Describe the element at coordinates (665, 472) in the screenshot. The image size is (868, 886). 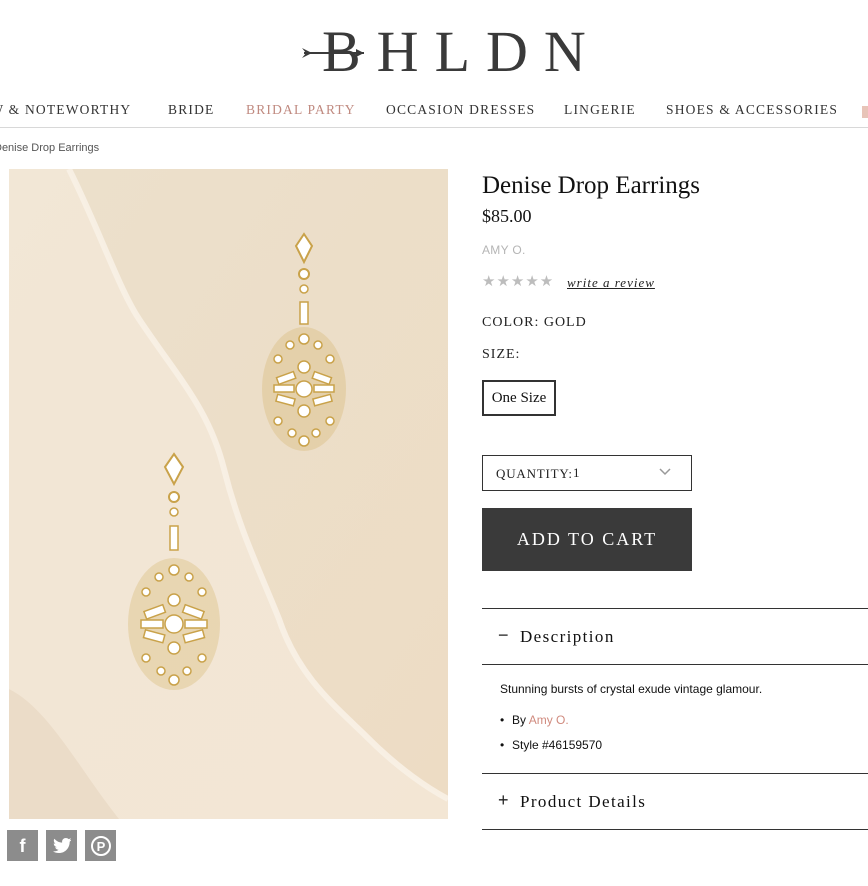
I see `chevron-down-icon` at that location.